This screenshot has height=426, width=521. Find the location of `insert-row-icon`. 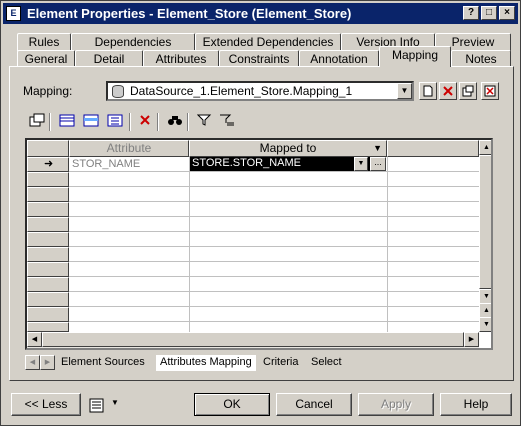

insert-row-icon is located at coordinates (91, 120).